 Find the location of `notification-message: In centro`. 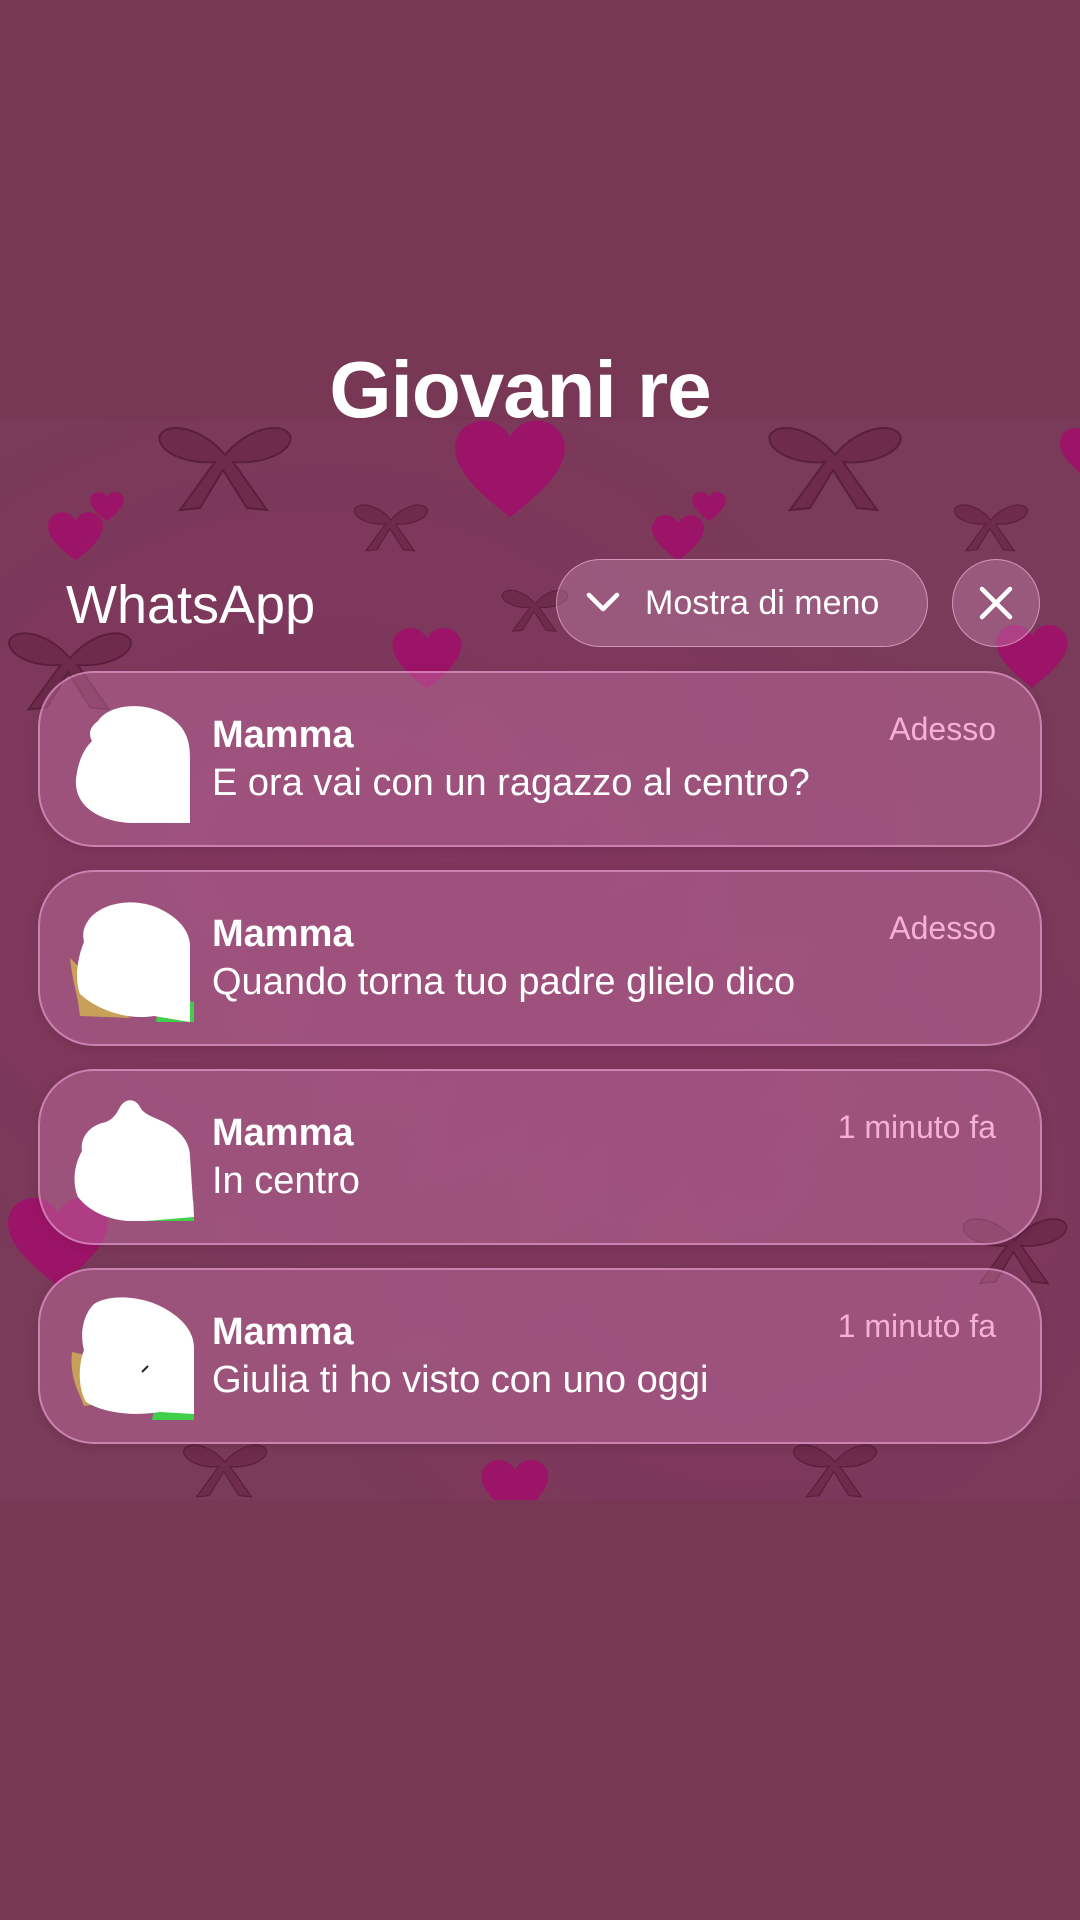

notification-message: In centro is located at coordinates (286, 1181).